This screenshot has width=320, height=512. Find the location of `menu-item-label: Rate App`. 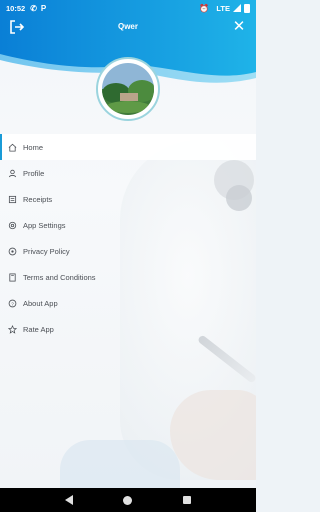

menu-item-label: Rate App is located at coordinates (38, 329).